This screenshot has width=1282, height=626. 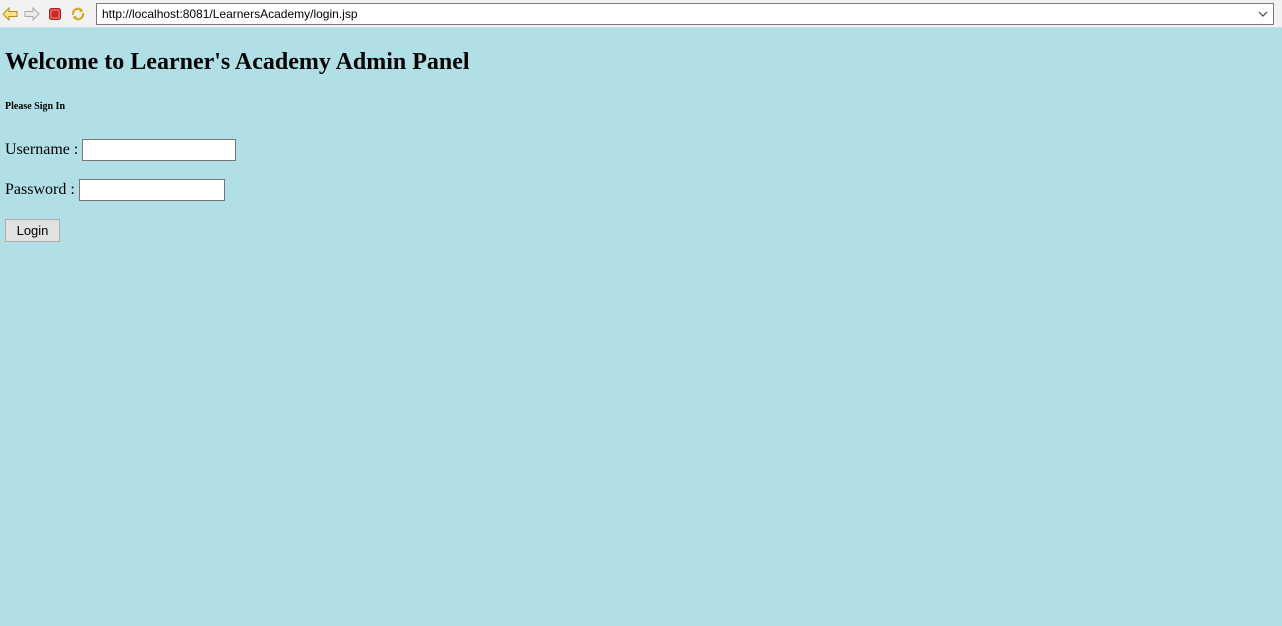 What do you see at coordinates (55, 14) in the screenshot?
I see `stop-icon` at bounding box center [55, 14].